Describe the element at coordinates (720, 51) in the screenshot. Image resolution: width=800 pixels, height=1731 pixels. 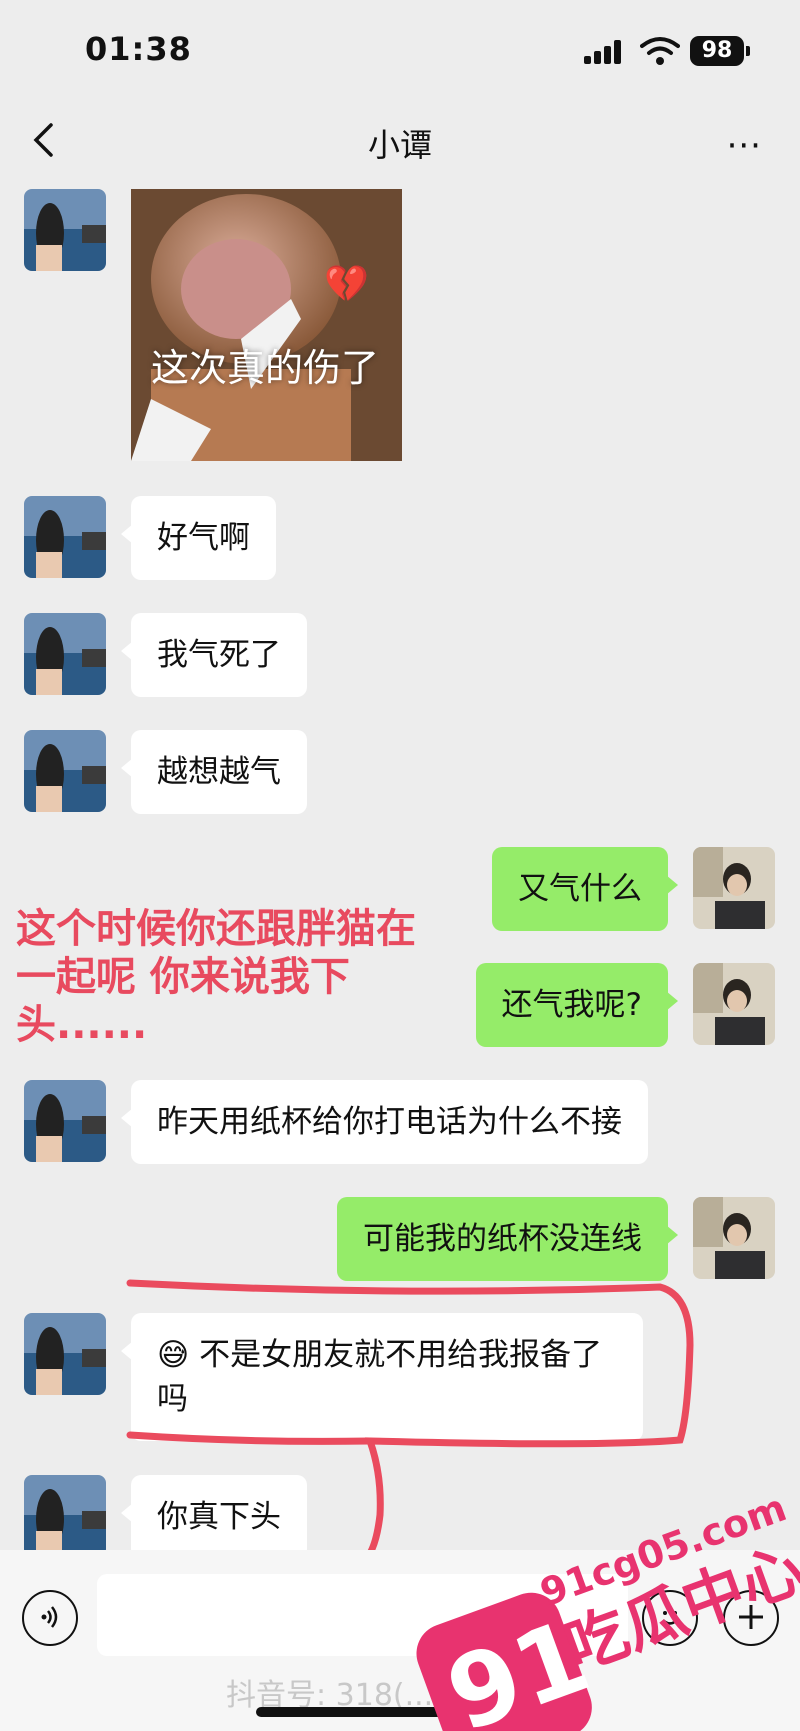
I see `battery-indicator: 98` at that location.